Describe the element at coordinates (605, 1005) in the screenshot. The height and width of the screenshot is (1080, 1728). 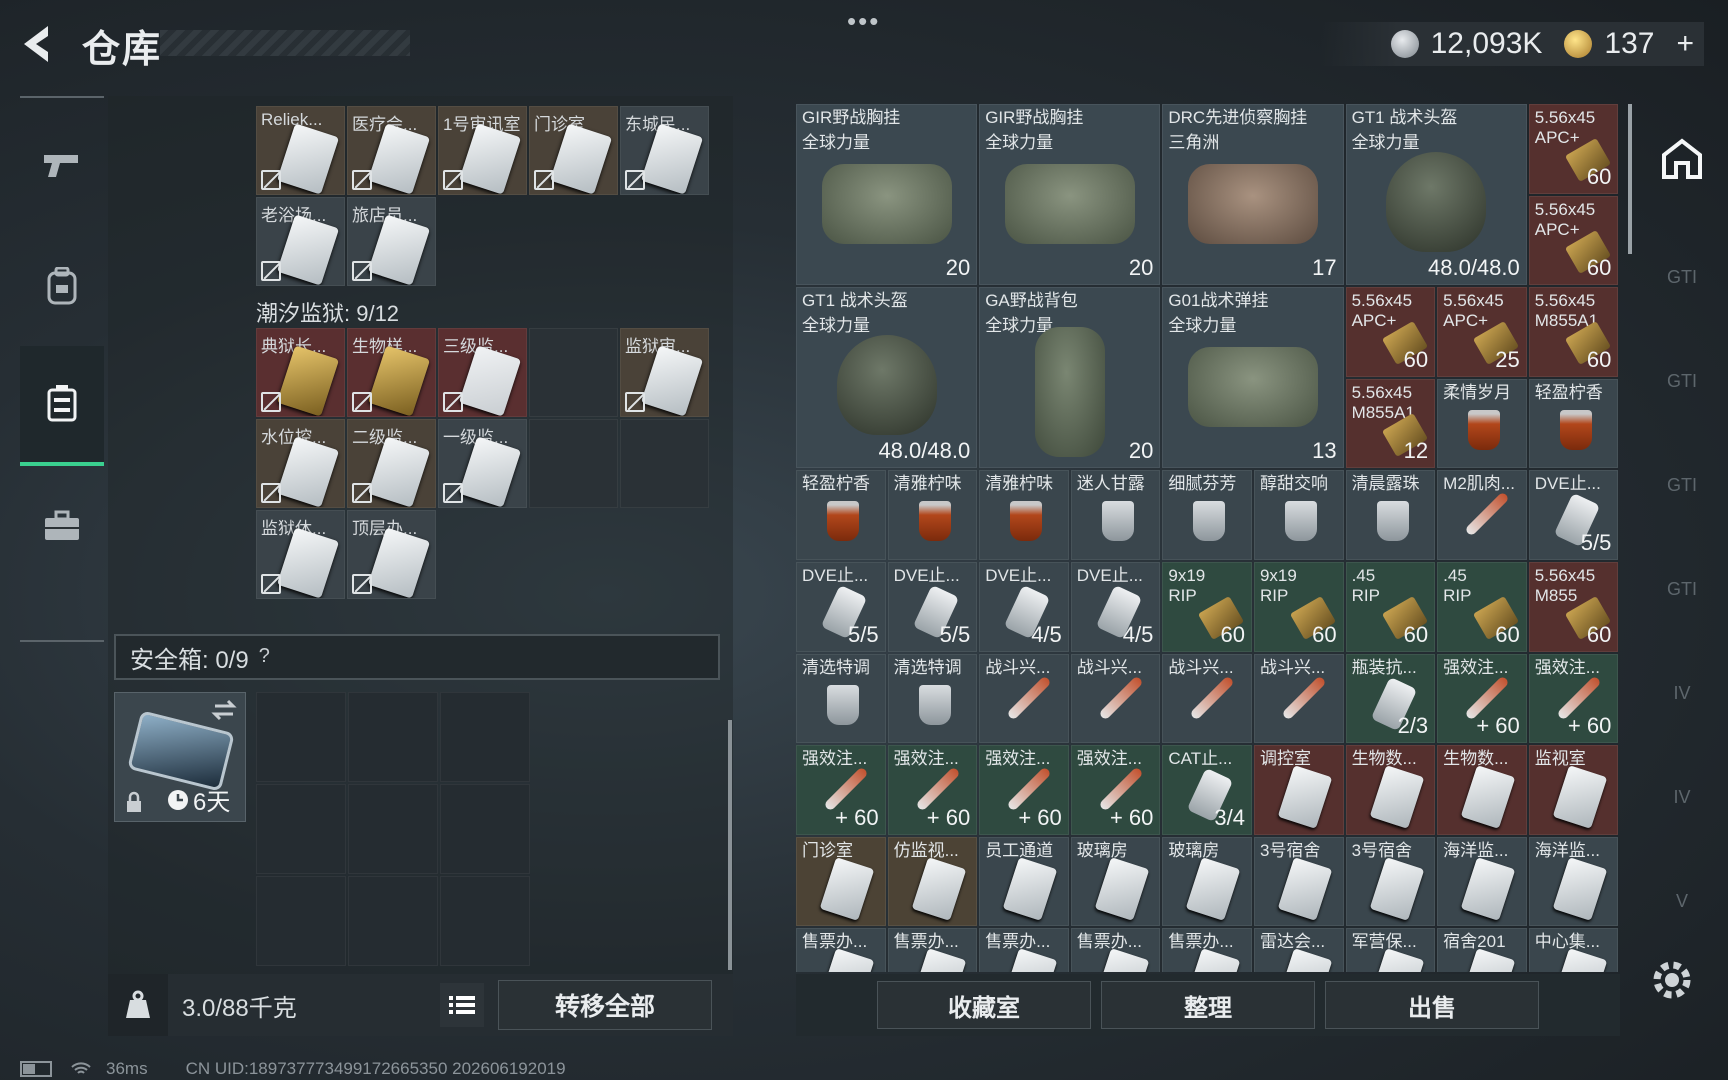
I see `transfer-all-button: 转移全部` at that location.